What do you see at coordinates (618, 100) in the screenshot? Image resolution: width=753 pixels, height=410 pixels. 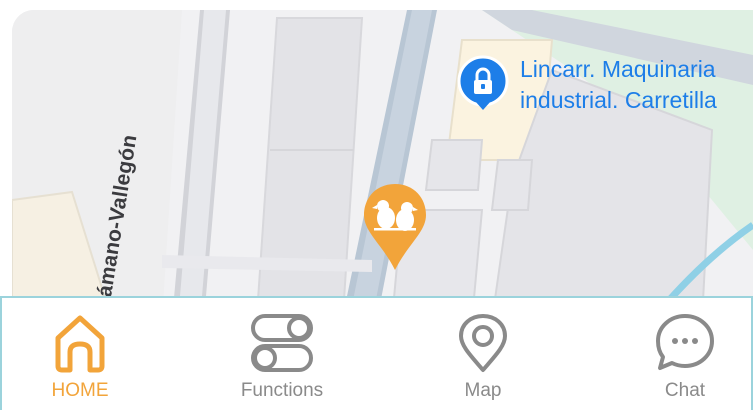 I see `poi-name-line2: industrial. Carretilla` at bounding box center [618, 100].